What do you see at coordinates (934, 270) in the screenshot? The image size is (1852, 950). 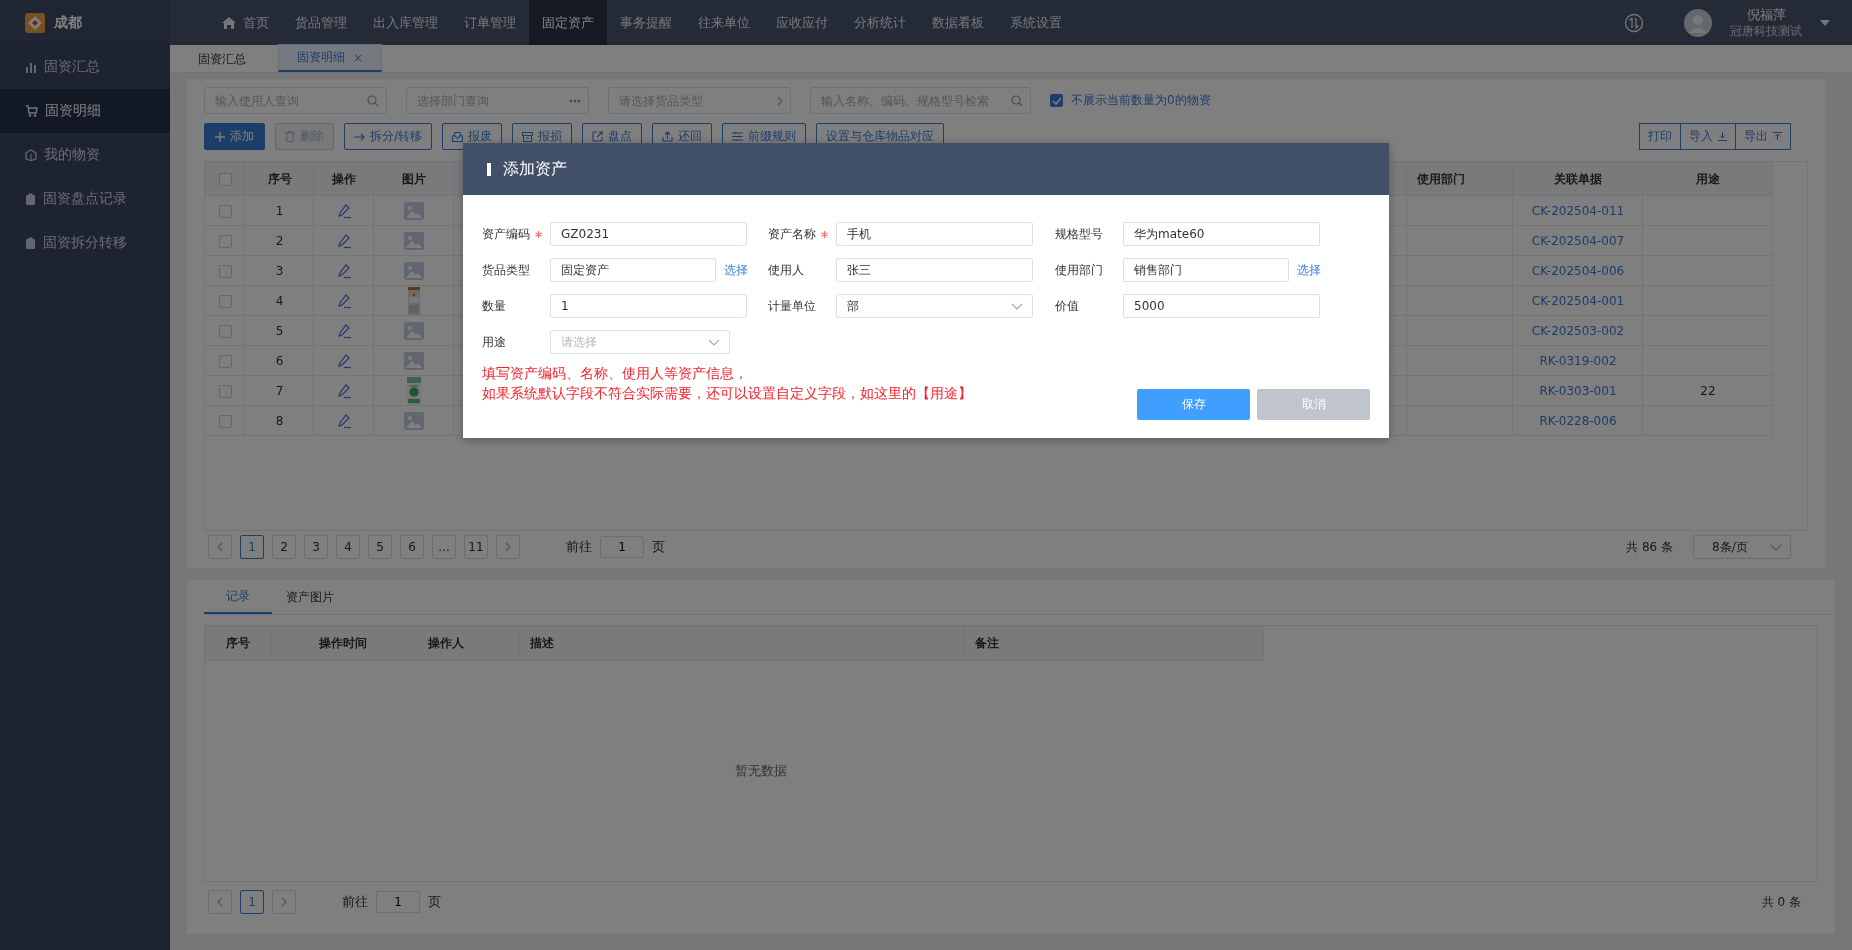 I see `input-field: 张三` at bounding box center [934, 270].